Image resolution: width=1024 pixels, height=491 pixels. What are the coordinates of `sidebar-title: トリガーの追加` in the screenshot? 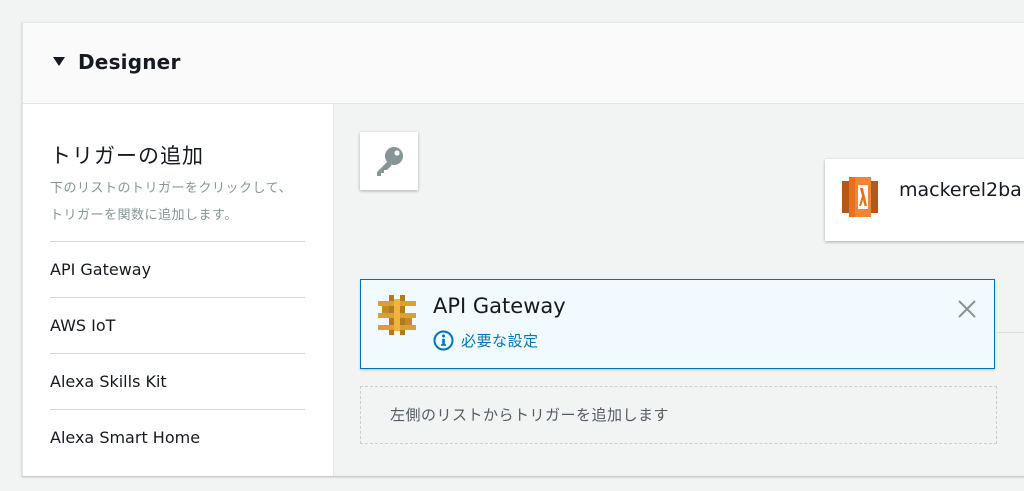 It's located at (127, 156).